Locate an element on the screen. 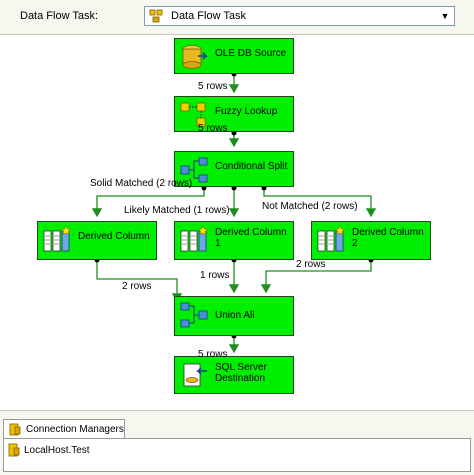 This screenshot has height=475, width=474. data-flow-task-bar: Data Flow Task: Data Flow Task ▼ is located at coordinates (237, 17).